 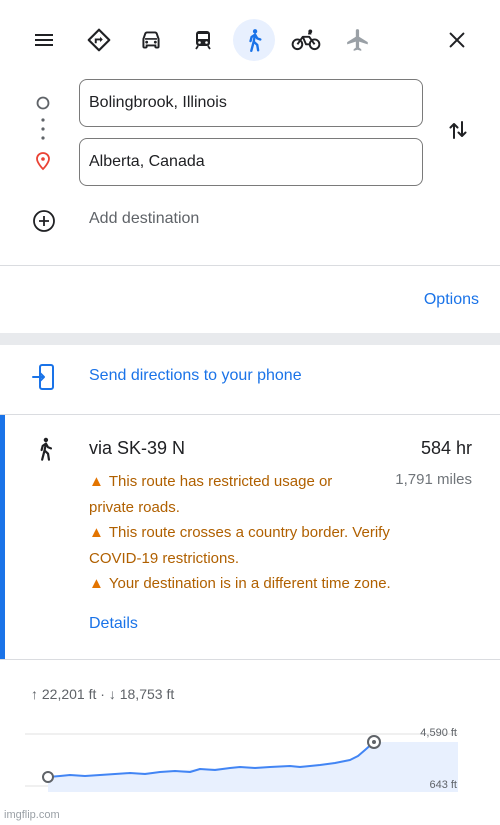 What do you see at coordinates (32, 815) in the screenshot?
I see `watermark: imgflip.com` at bounding box center [32, 815].